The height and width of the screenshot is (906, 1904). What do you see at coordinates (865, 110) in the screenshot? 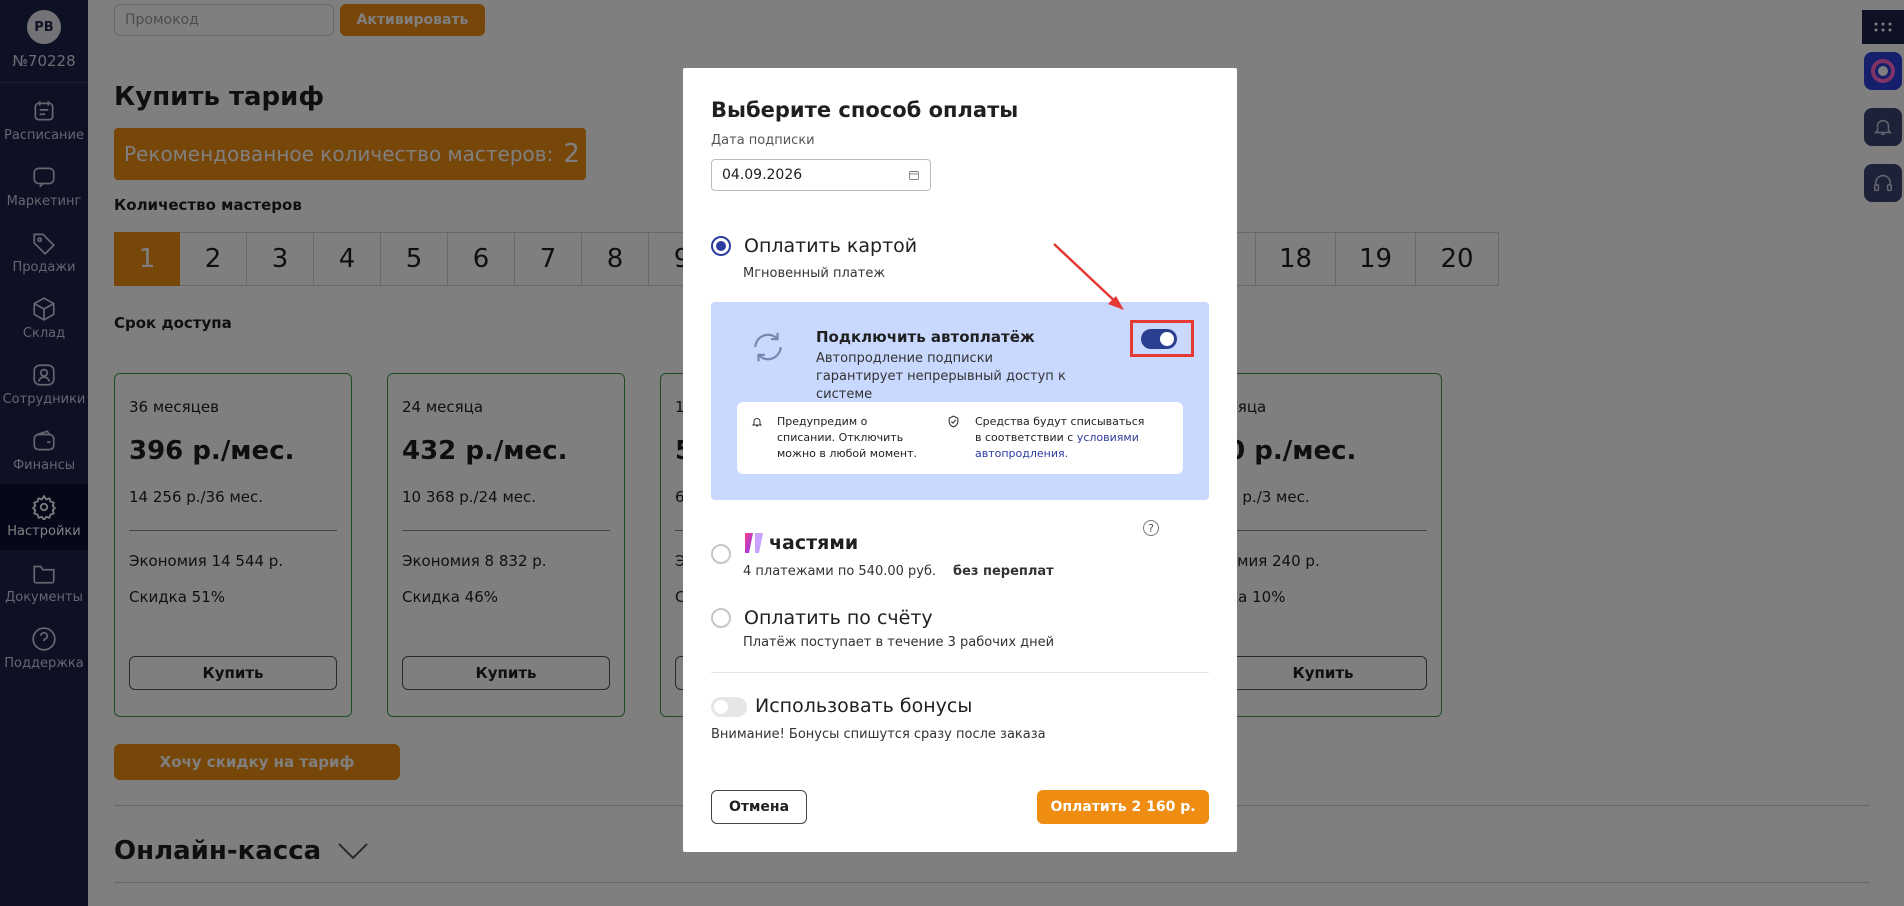
I see `dialog-title: Выберите способ оплаты` at bounding box center [865, 110].